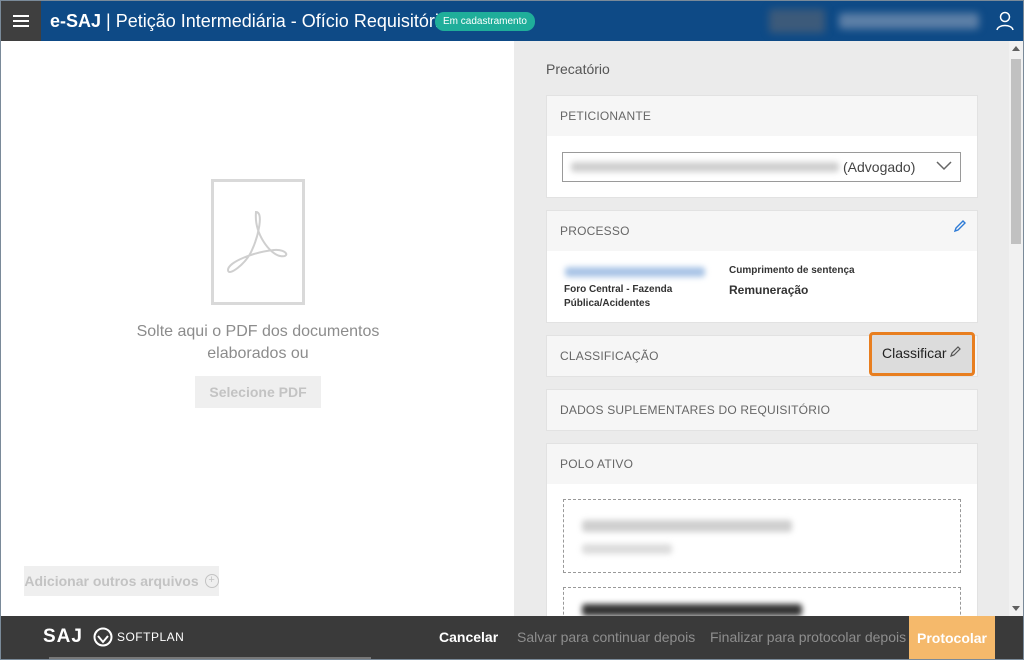 The image size is (1024, 660). What do you see at coordinates (258, 242) in the screenshot?
I see `pdf-document-icon` at bounding box center [258, 242].